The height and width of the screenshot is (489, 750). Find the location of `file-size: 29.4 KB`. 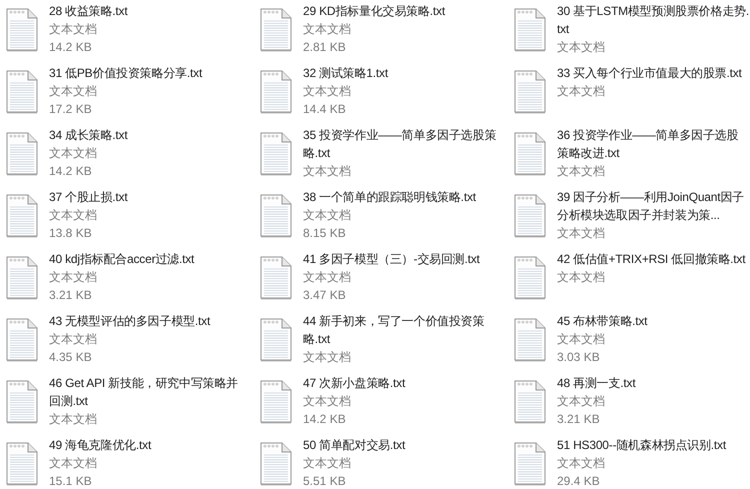

file-size: 29.4 KB is located at coordinates (579, 481).